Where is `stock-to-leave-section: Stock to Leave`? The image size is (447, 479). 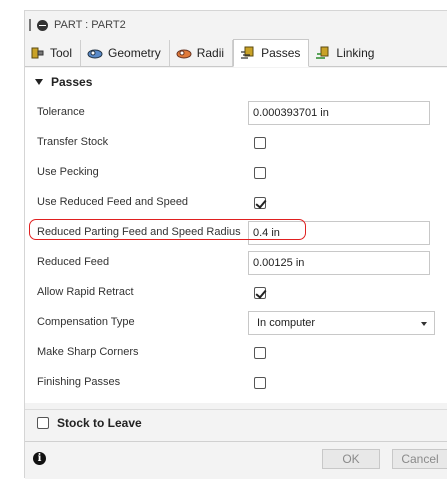
stock-to-leave-section: Stock to Leave is located at coordinates (236, 422).